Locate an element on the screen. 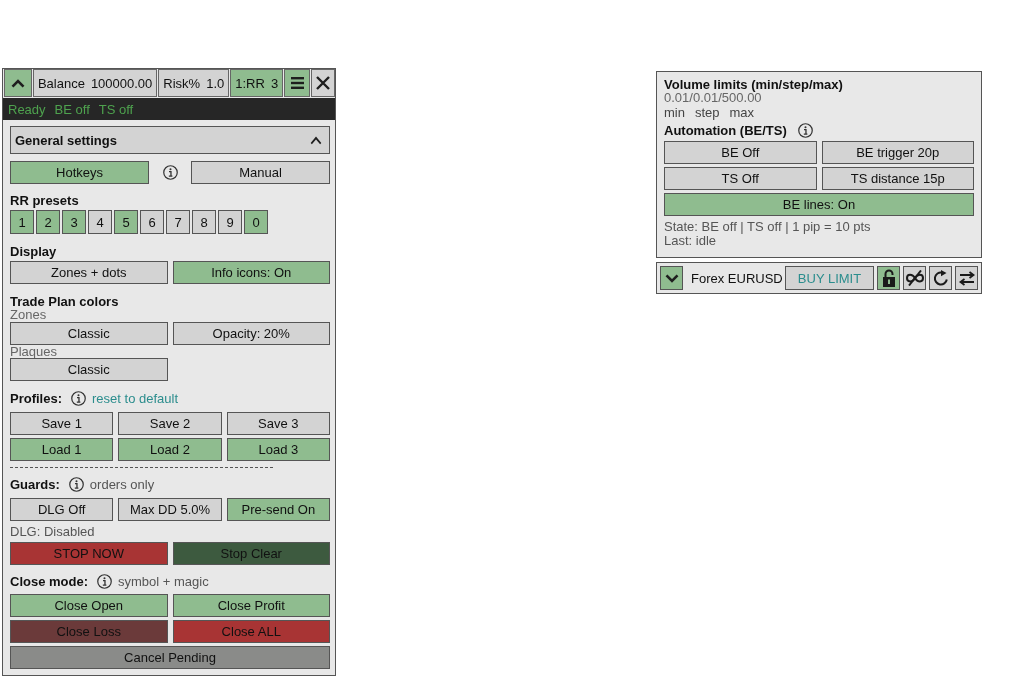  field-label: Plaques is located at coordinates (33, 352).